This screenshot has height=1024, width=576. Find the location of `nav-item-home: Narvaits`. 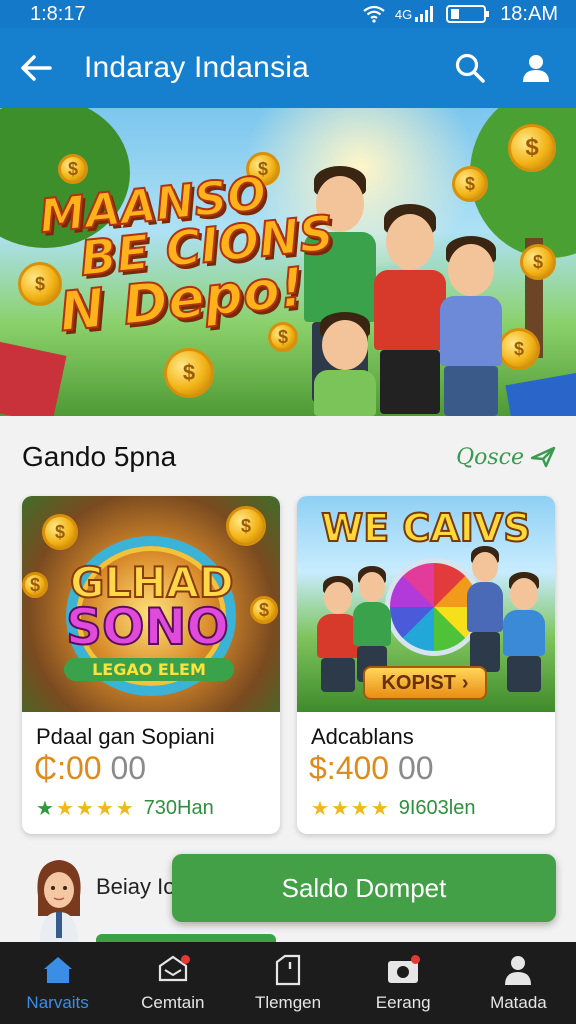

nav-item-home: Narvaits is located at coordinates (57, 983).